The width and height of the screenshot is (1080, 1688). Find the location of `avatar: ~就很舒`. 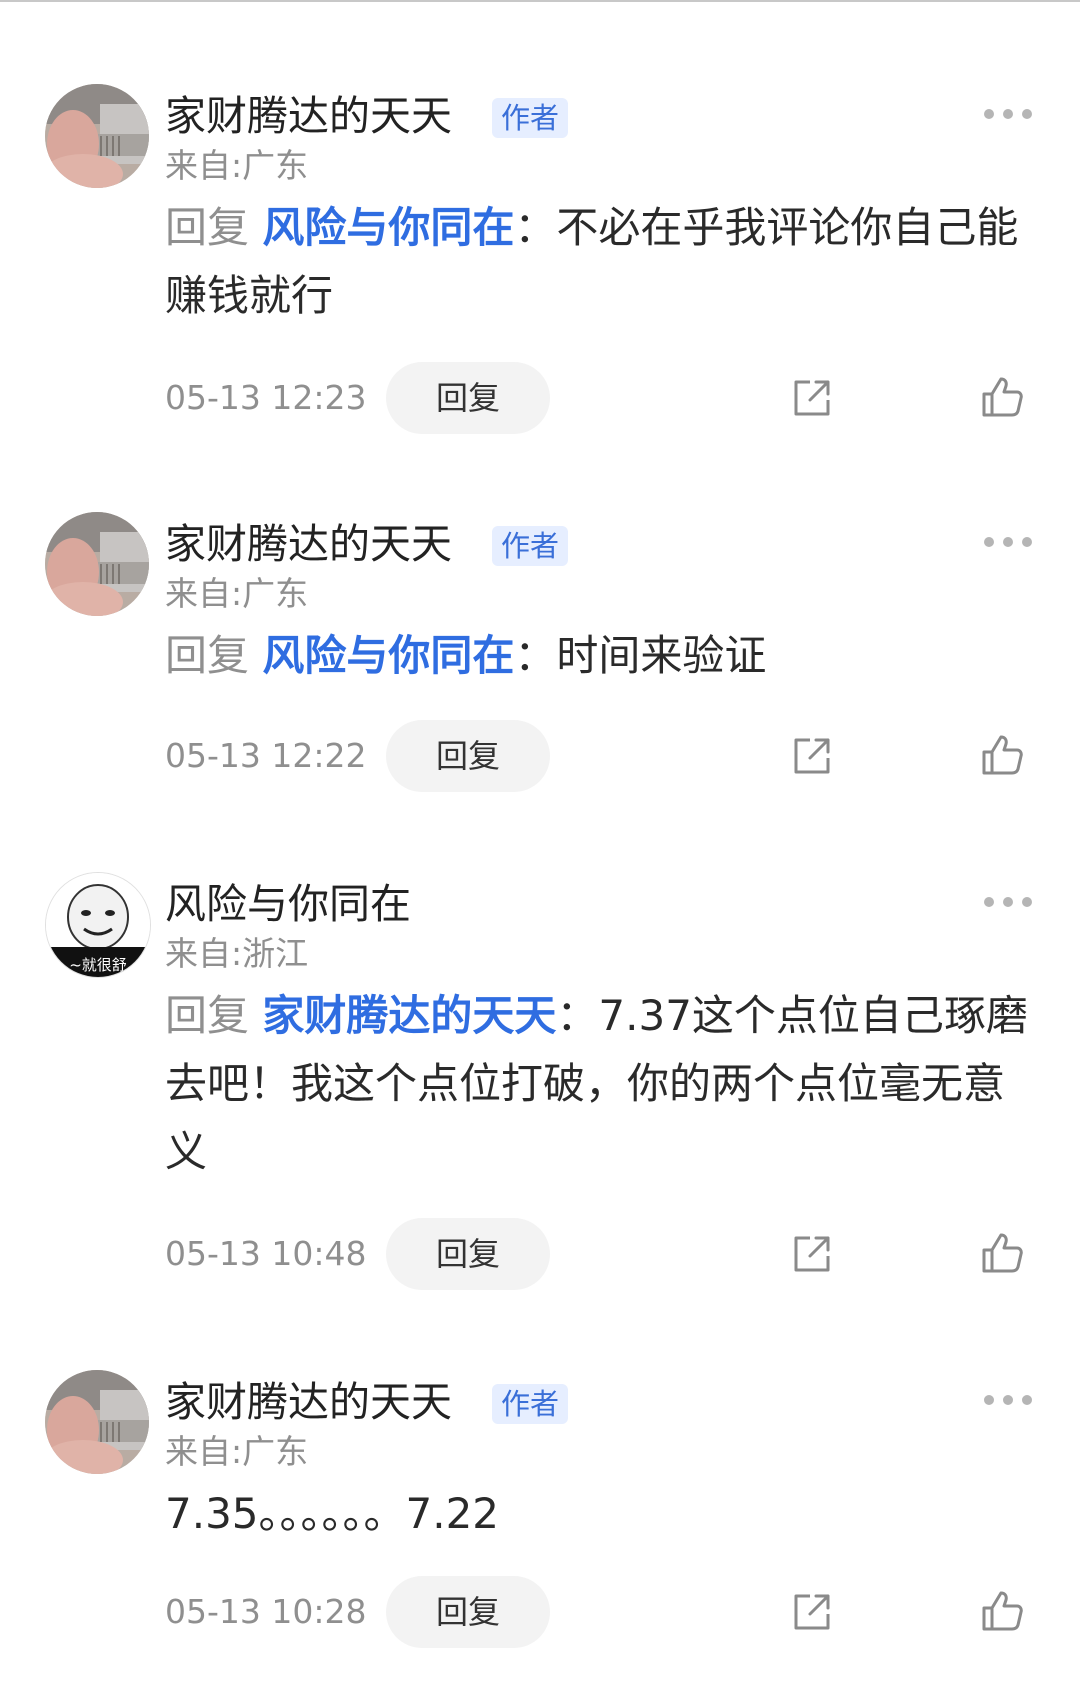

avatar: ~就很舒 is located at coordinates (98, 925).